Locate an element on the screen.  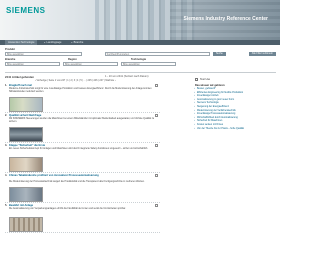
nav-item-anwender: Anwender-Technologie is located at coordinates (21, 42).